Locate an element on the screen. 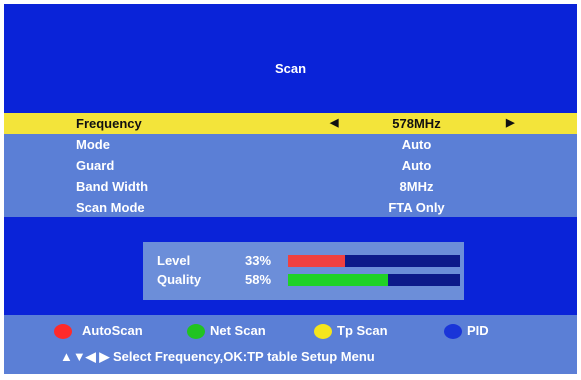 Image resolution: width=581 pixels, height=380 pixels. autoscan-hint: AutoScan is located at coordinates (112, 330).